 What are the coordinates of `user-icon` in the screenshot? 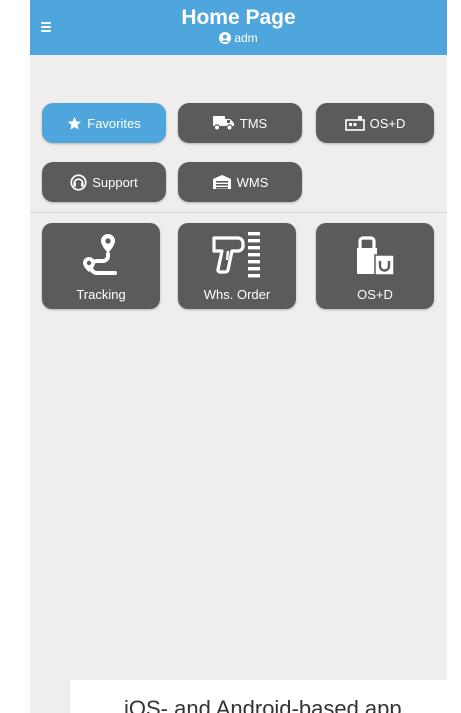 It's located at (225, 38).